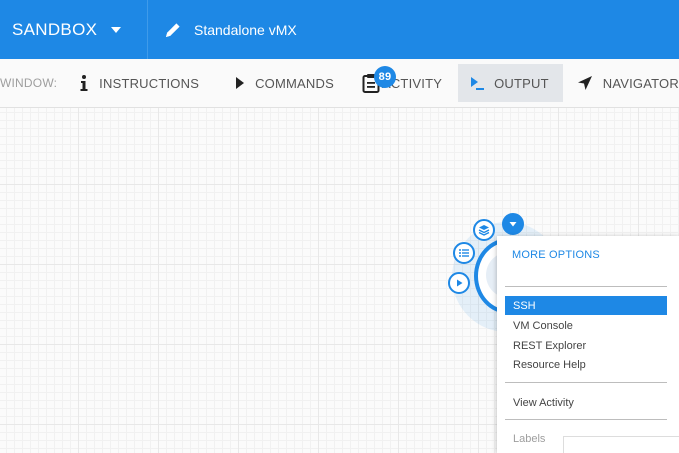 Image resolution: width=679 pixels, height=453 pixels. What do you see at coordinates (586, 325) in the screenshot?
I see `menu-item-vm-console: VM Console` at bounding box center [586, 325].